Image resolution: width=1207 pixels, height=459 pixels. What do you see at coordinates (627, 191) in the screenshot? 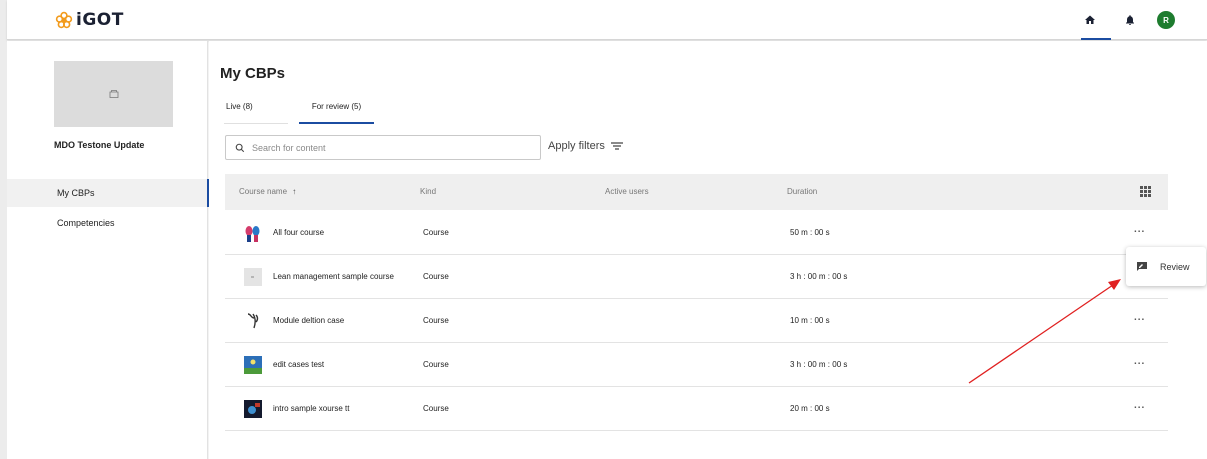
I see `column-header-active-users: Active users` at bounding box center [627, 191].